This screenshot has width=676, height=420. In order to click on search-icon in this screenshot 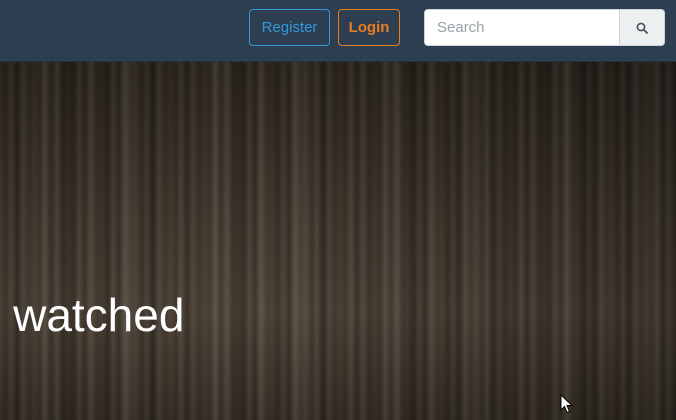, I will do `click(642, 28)`.